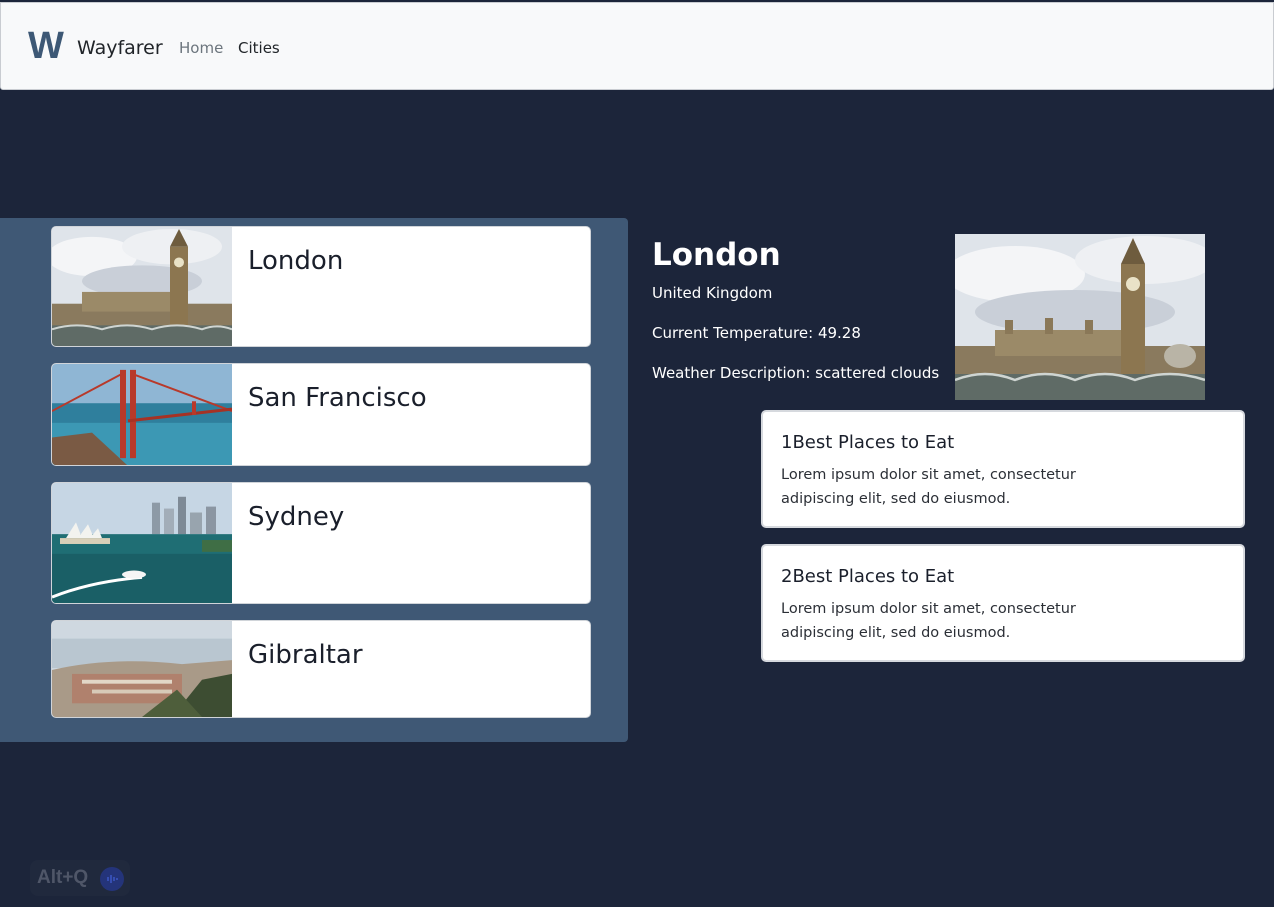  What do you see at coordinates (716, 255) in the screenshot?
I see `city-detail-title: London` at bounding box center [716, 255].